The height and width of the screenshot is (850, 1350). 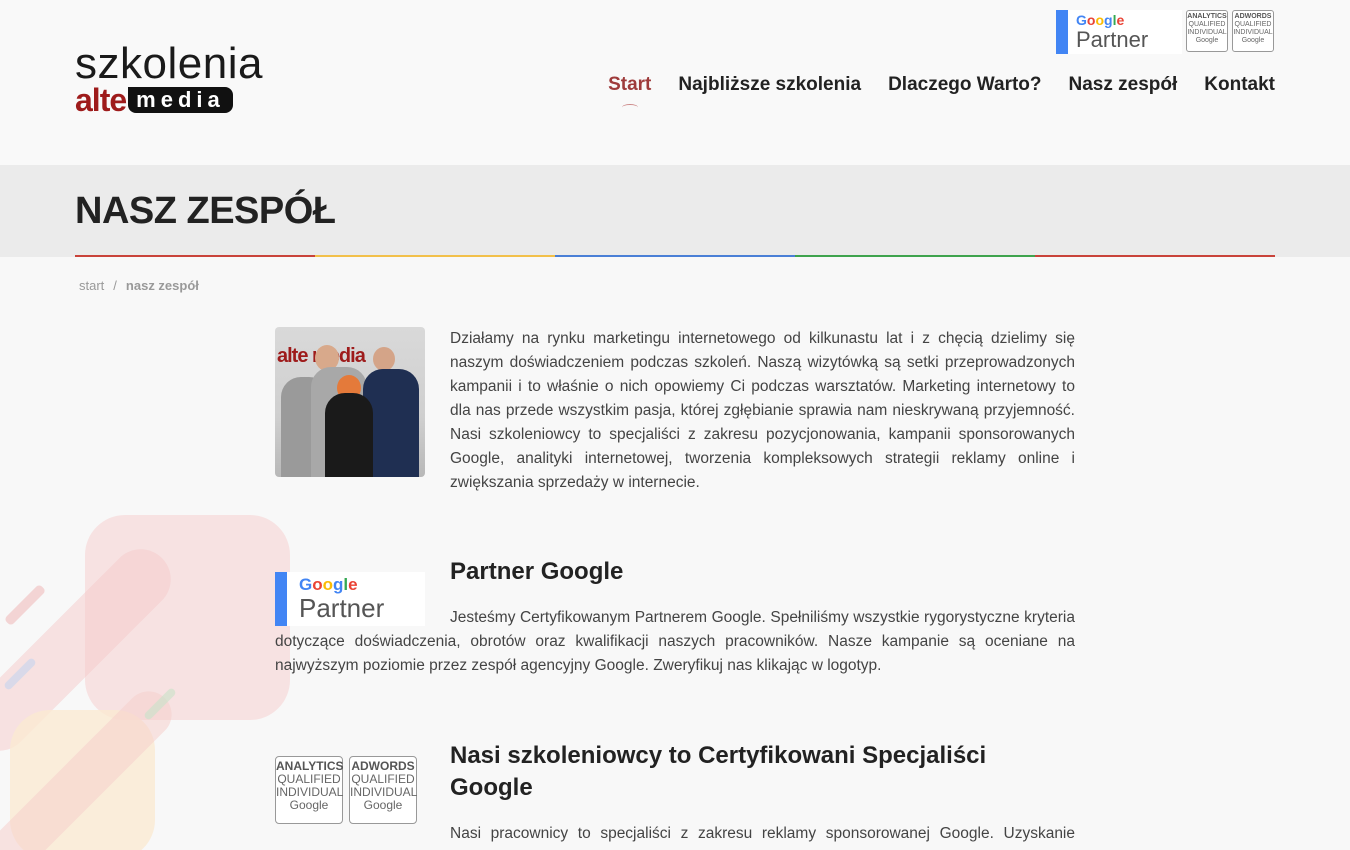 I want to click on nav-item-kontakt: Kontakt, so click(x=1239, y=85).